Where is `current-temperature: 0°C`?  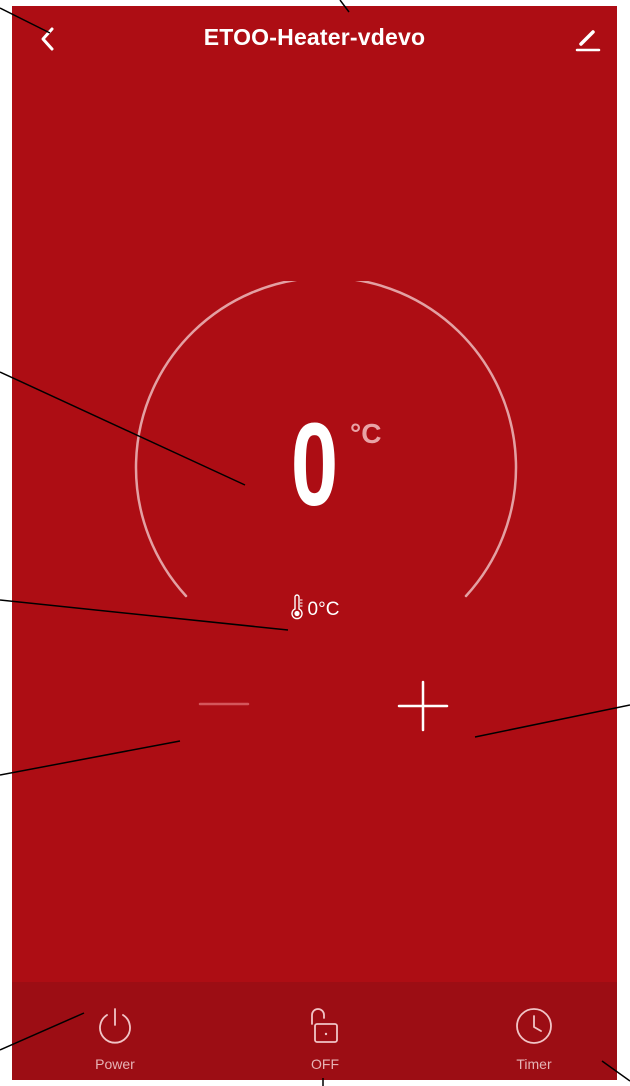
current-temperature: 0°C is located at coordinates (314, 607).